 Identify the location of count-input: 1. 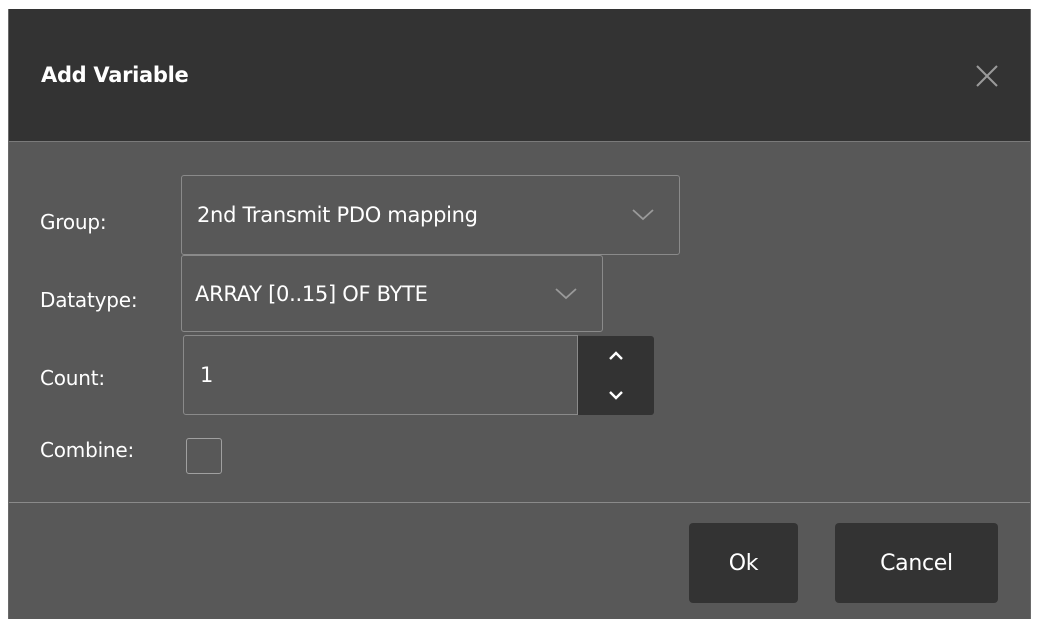
(380, 375).